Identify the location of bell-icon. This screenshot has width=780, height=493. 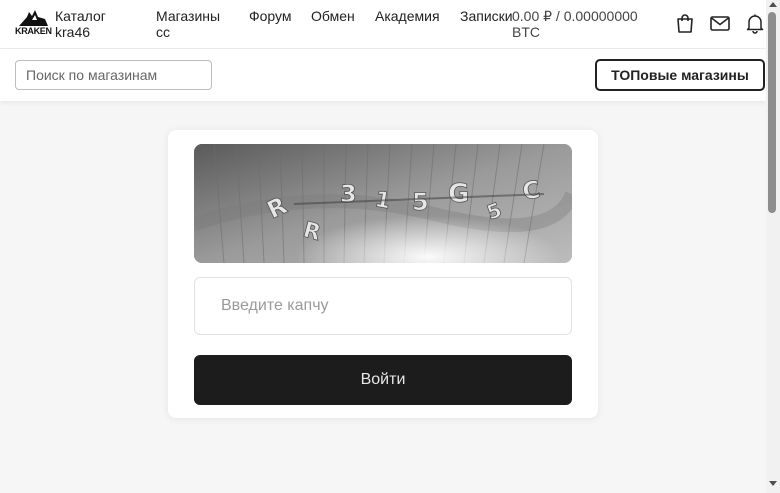
(755, 23).